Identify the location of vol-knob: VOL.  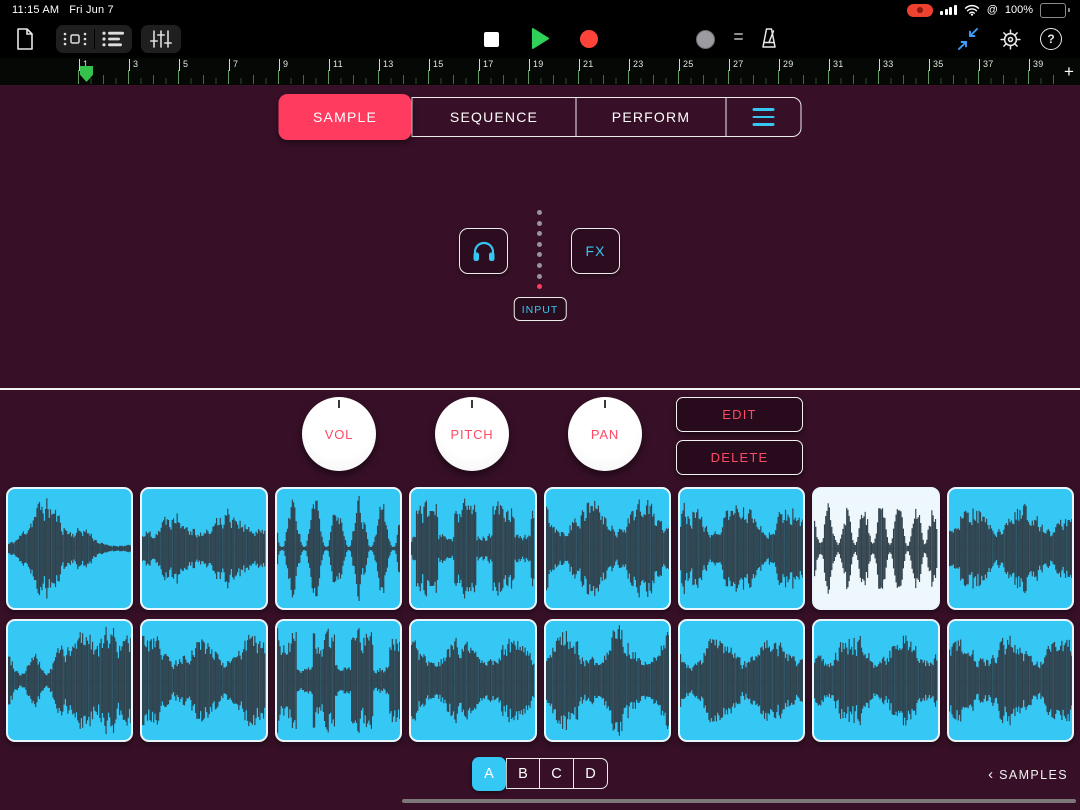
(339, 434).